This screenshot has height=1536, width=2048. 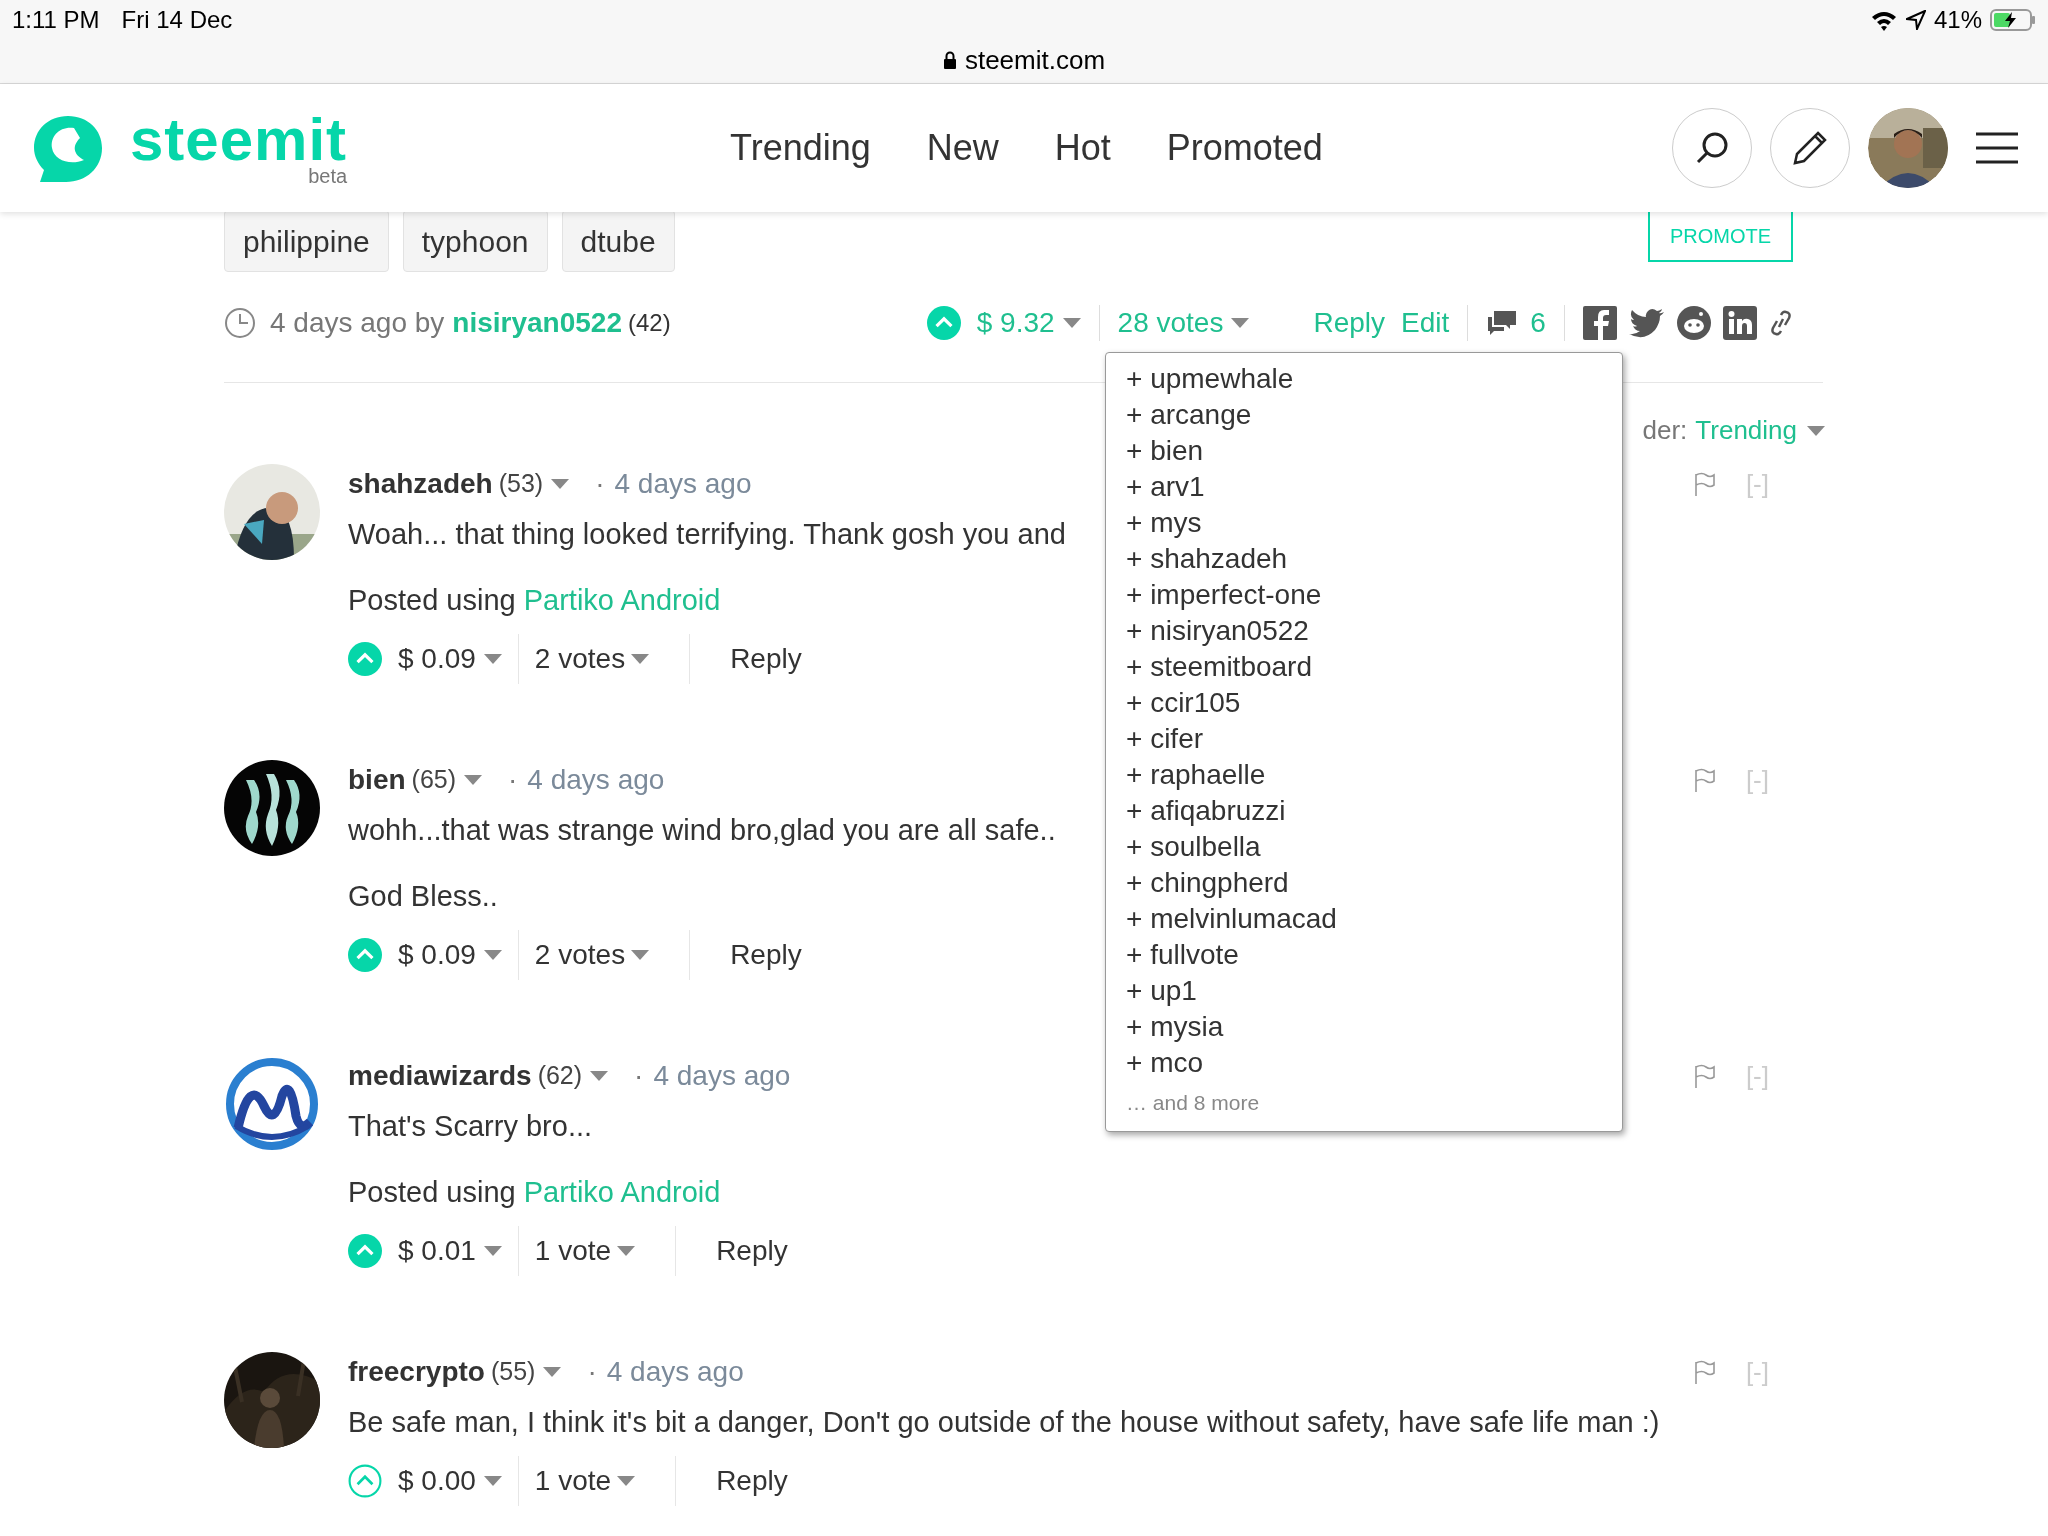 I want to click on voter-item: + chingpherd, so click(x=1364, y=883).